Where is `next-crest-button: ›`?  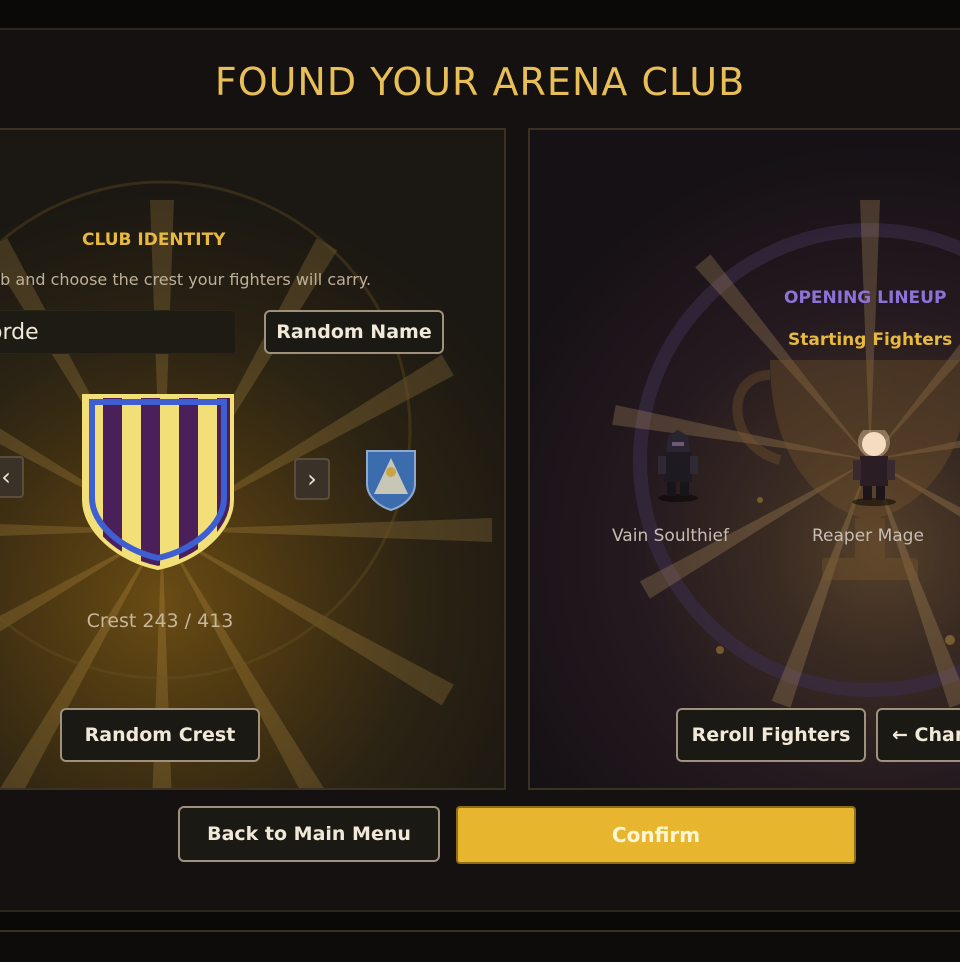
next-crest-button: › is located at coordinates (312, 479).